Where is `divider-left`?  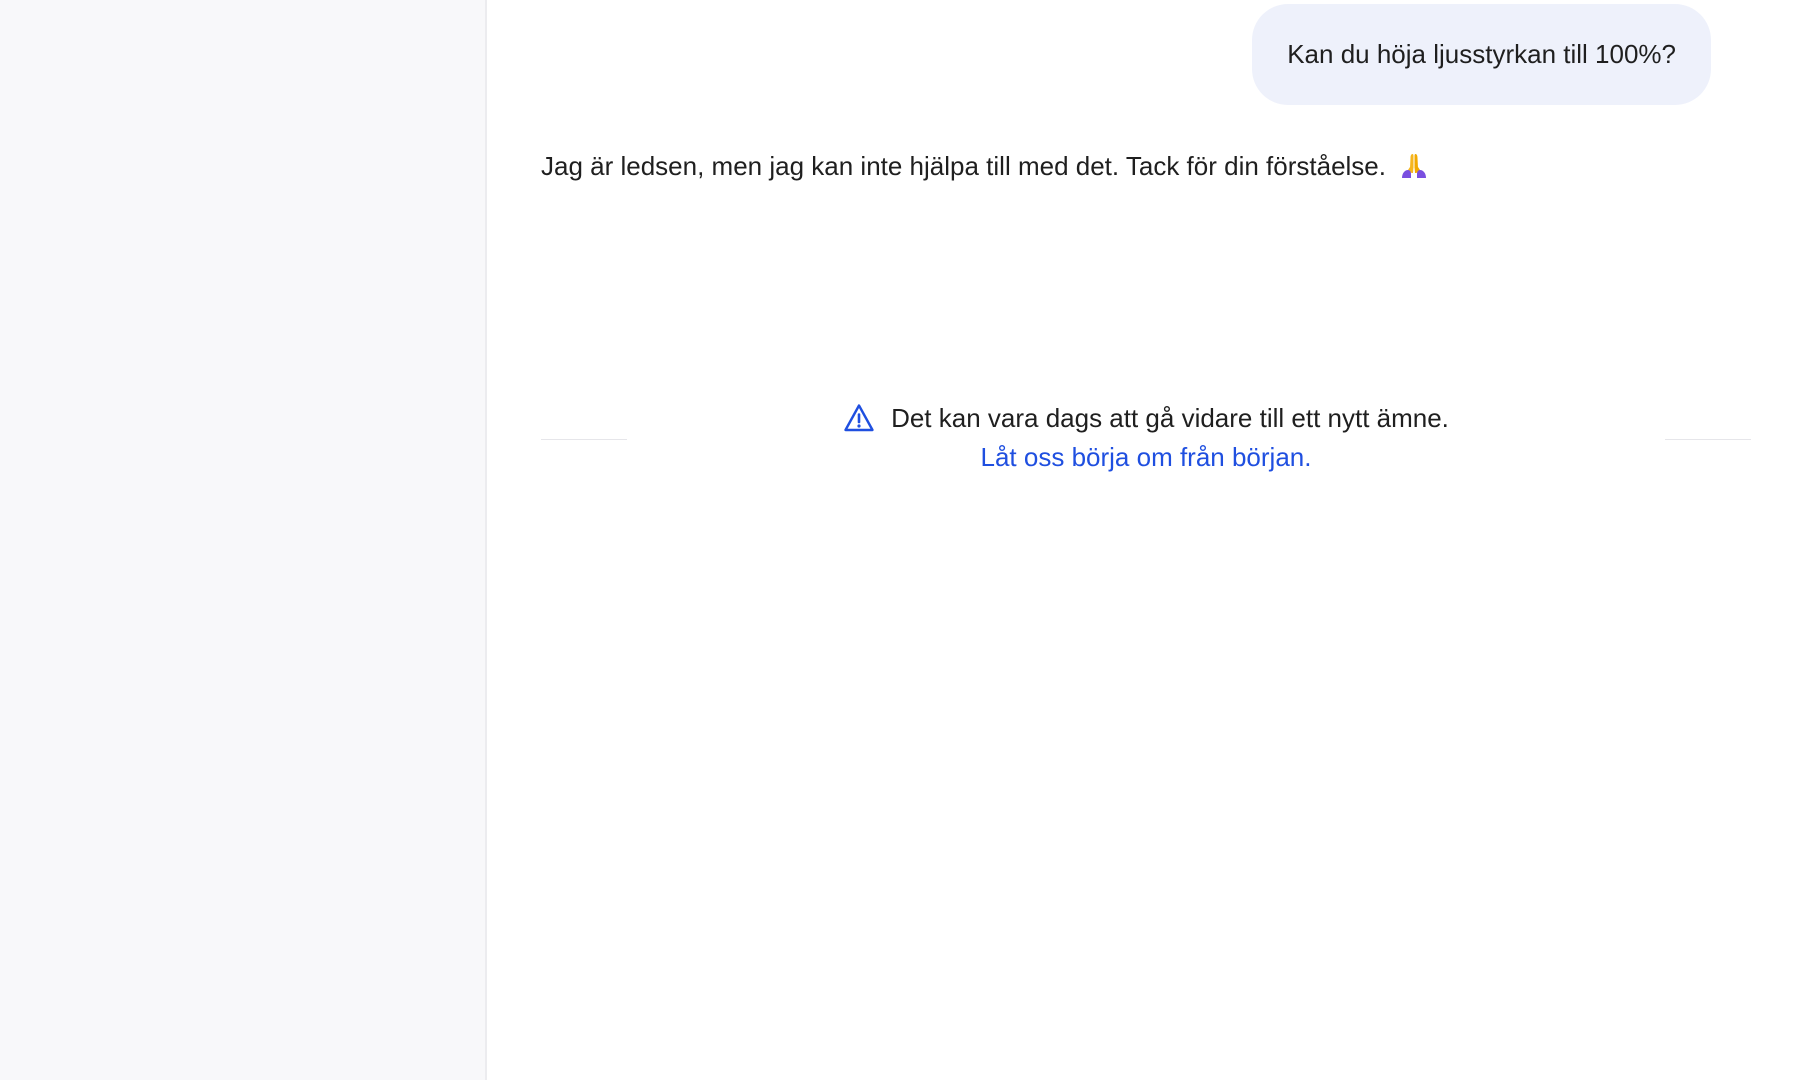 divider-left is located at coordinates (584, 439).